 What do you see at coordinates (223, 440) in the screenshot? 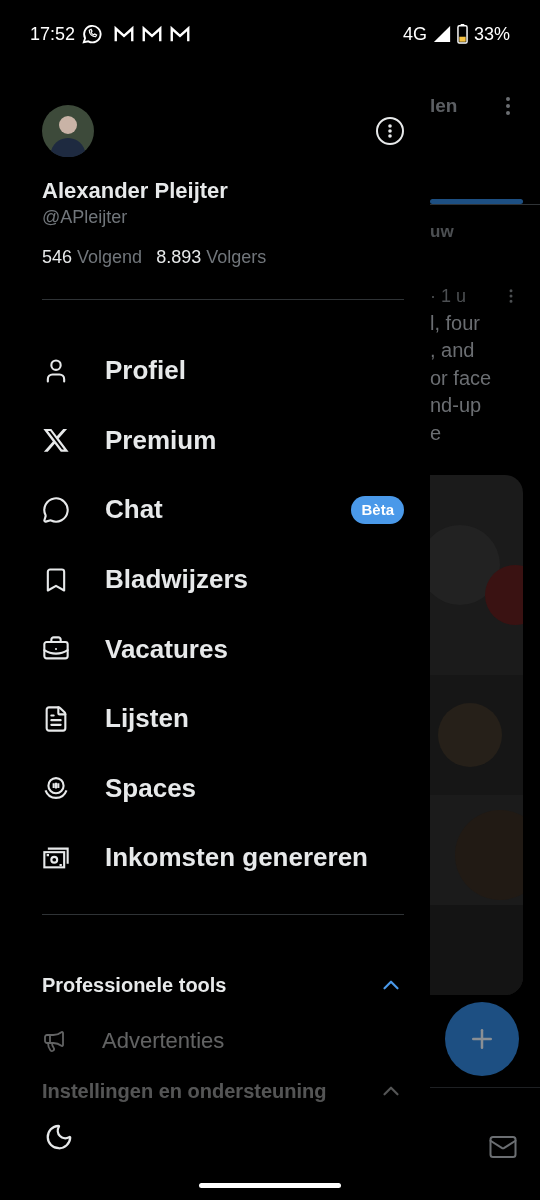
I see `menu-item: Premium` at bounding box center [223, 440].